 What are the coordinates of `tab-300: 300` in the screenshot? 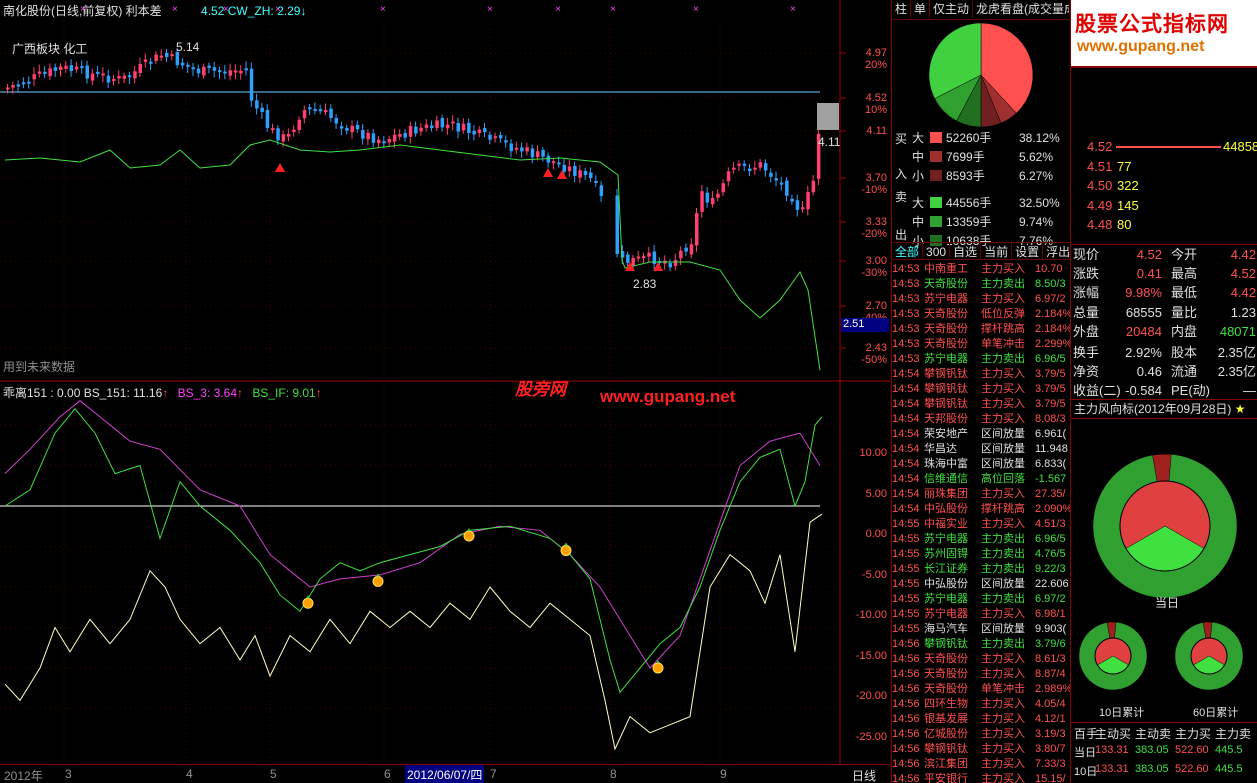 It's located at (937, 251).